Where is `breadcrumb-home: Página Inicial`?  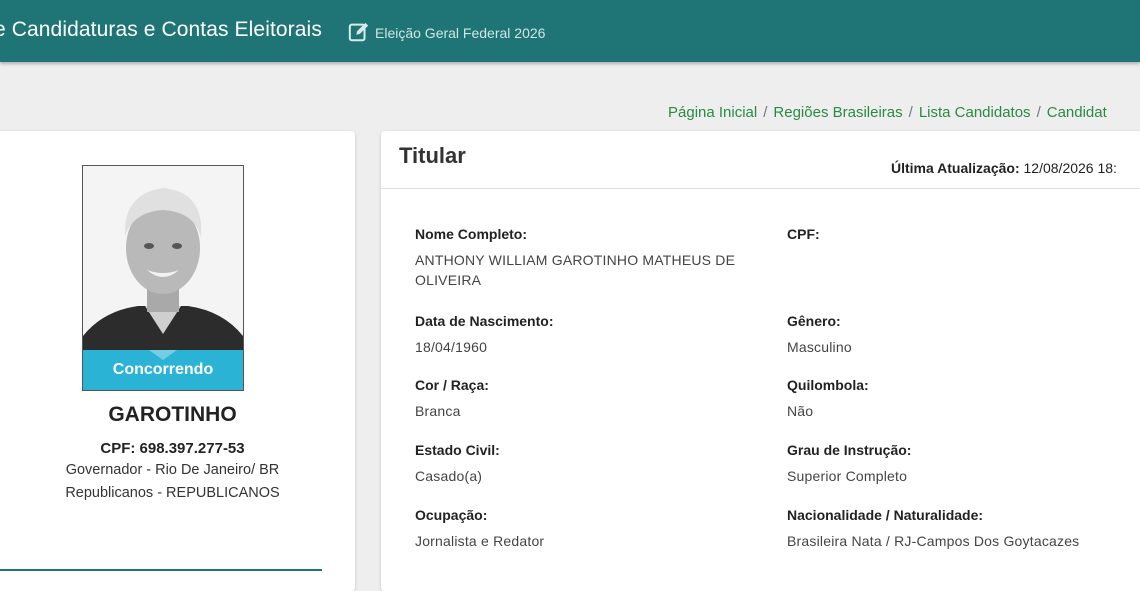
breadcrumb-home: Página Inicial is located at coordinates (712, 112).